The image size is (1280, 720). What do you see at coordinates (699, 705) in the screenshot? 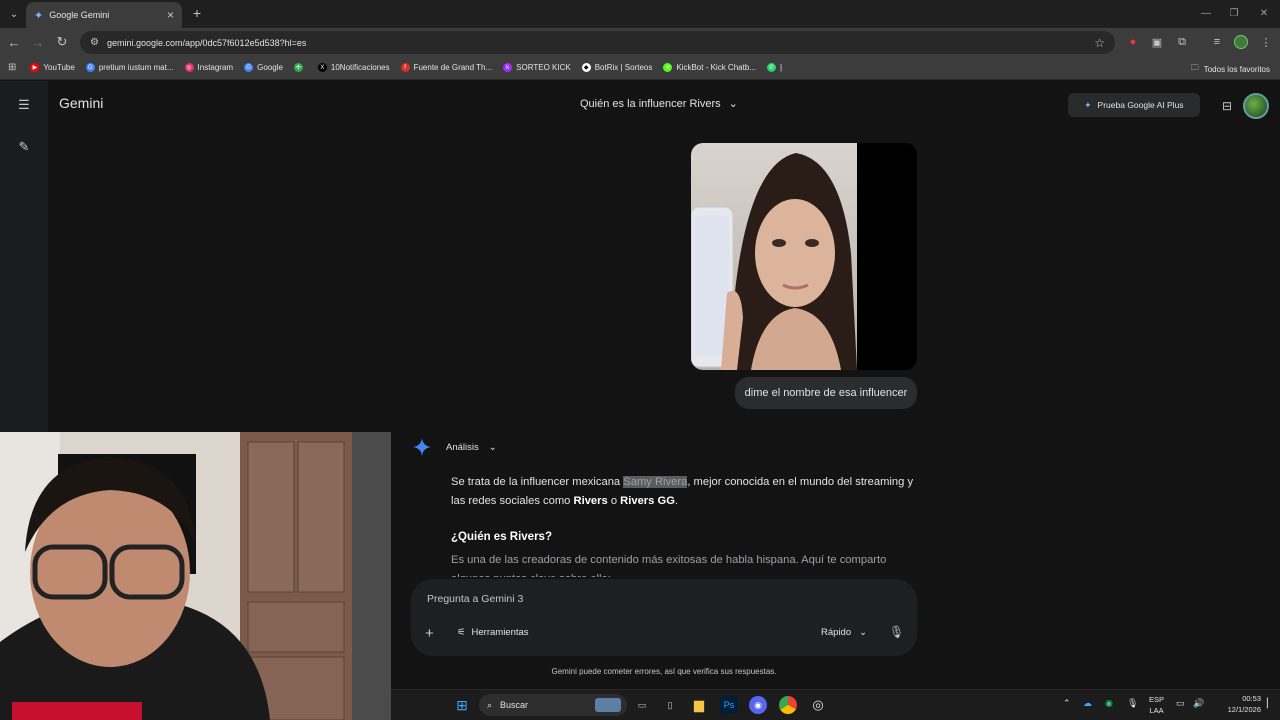
I see `file-explorer-icon: ▆` at bounding box center [699, 705].